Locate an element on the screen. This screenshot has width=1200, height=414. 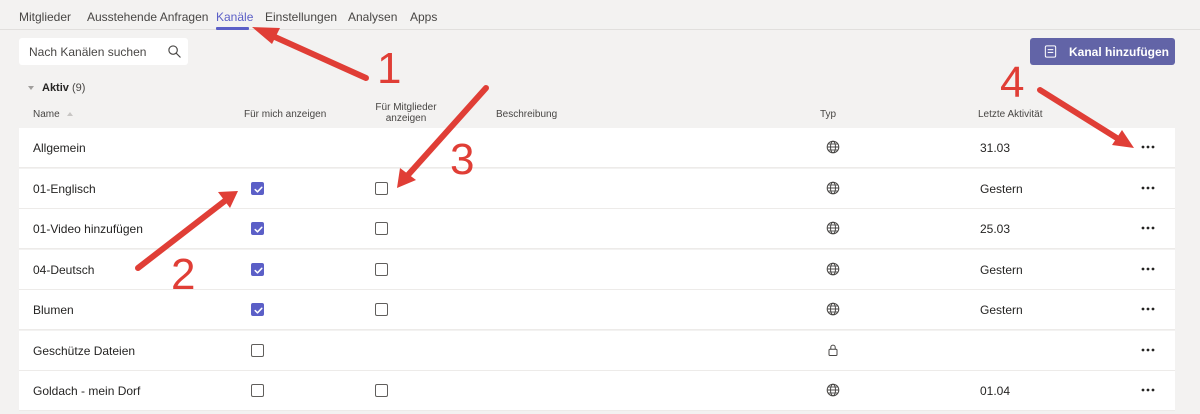
annotation-2: 2 is located at coordinates (183, 274).